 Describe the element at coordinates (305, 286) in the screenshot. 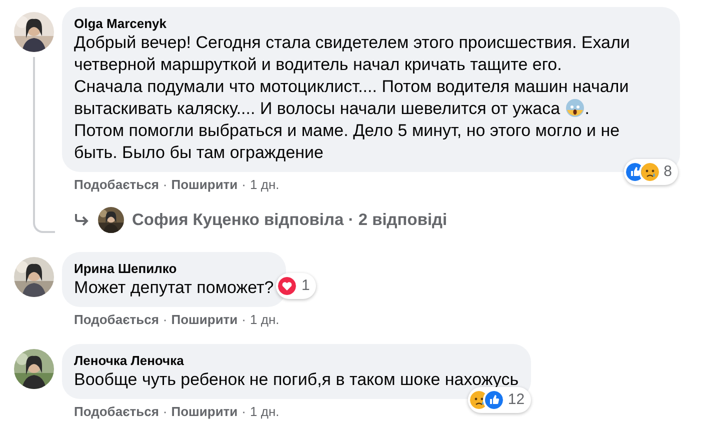

I see `reaction-count: 1` at that location.